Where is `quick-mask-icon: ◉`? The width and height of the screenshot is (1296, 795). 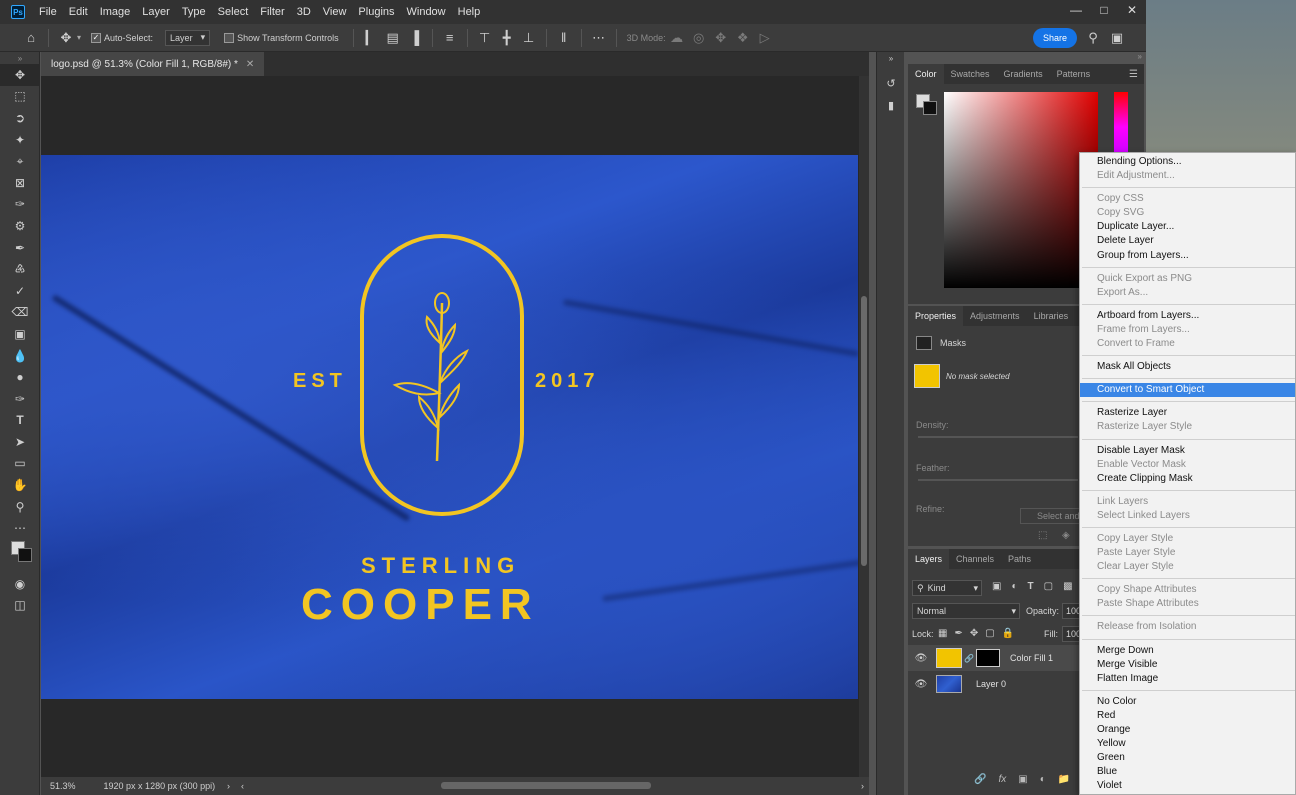
quick-mask-icon: ◉ is located at coordinates (20, 584).